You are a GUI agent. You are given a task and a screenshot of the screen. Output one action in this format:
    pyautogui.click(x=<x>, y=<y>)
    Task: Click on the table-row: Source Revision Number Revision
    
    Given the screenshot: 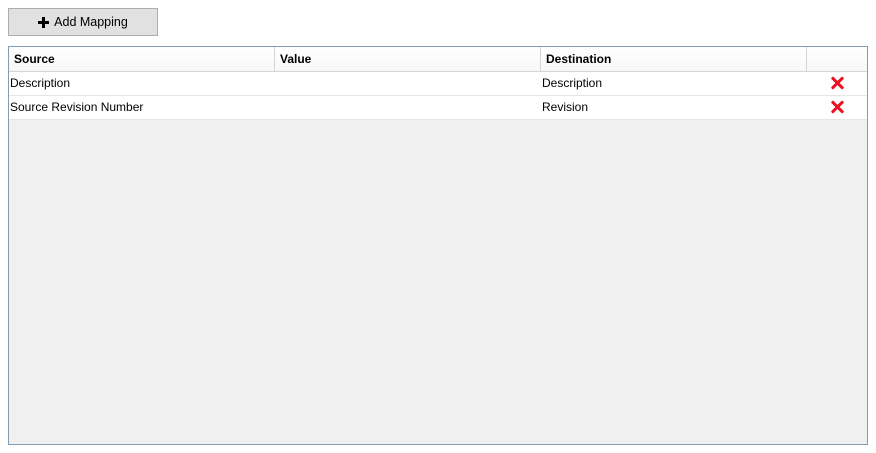 What is the action you would take?
    pyautogui.click(x=438, y=108)
    